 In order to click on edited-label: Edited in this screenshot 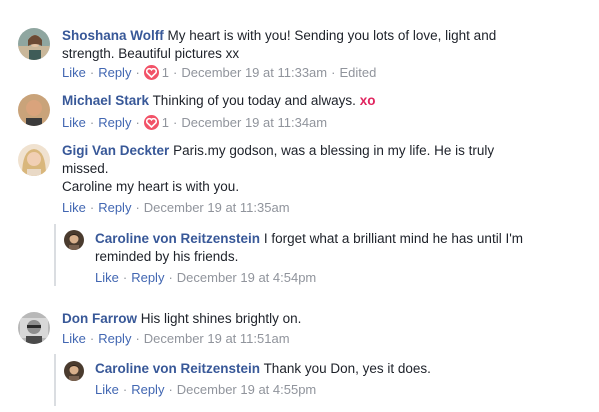, I will do `click(357, 72)`.